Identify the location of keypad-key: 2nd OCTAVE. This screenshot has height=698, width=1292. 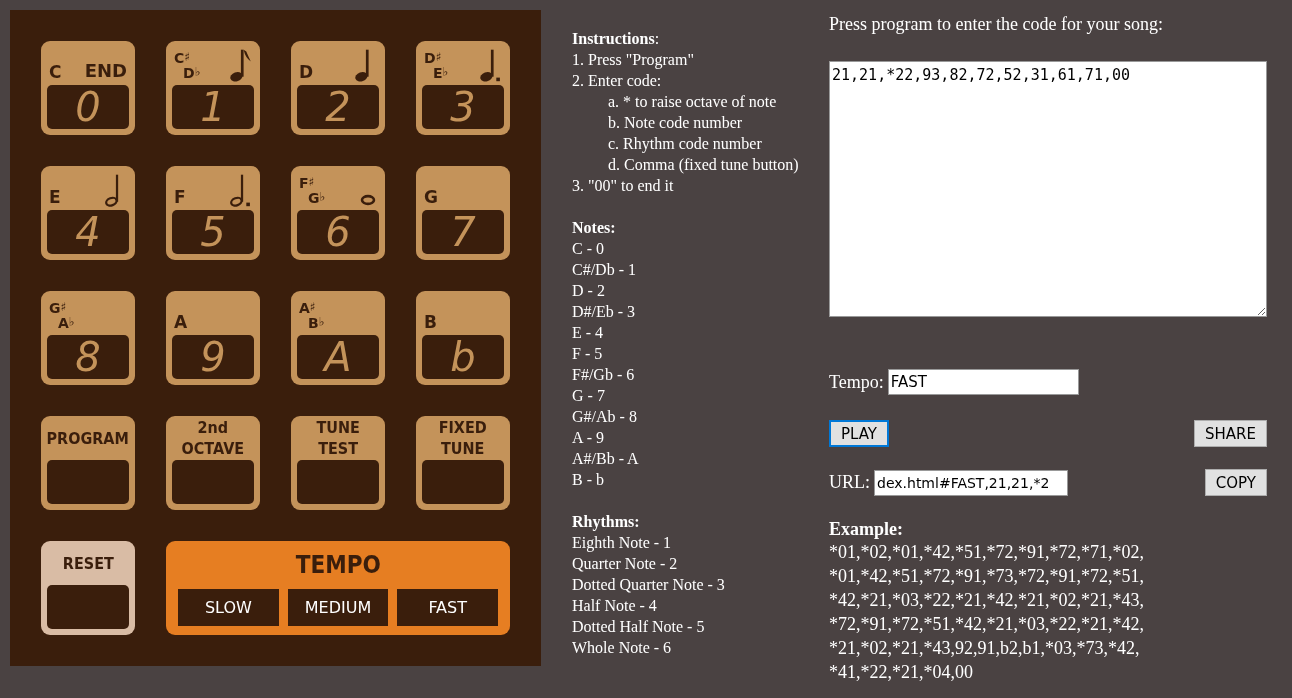
(213, 463).